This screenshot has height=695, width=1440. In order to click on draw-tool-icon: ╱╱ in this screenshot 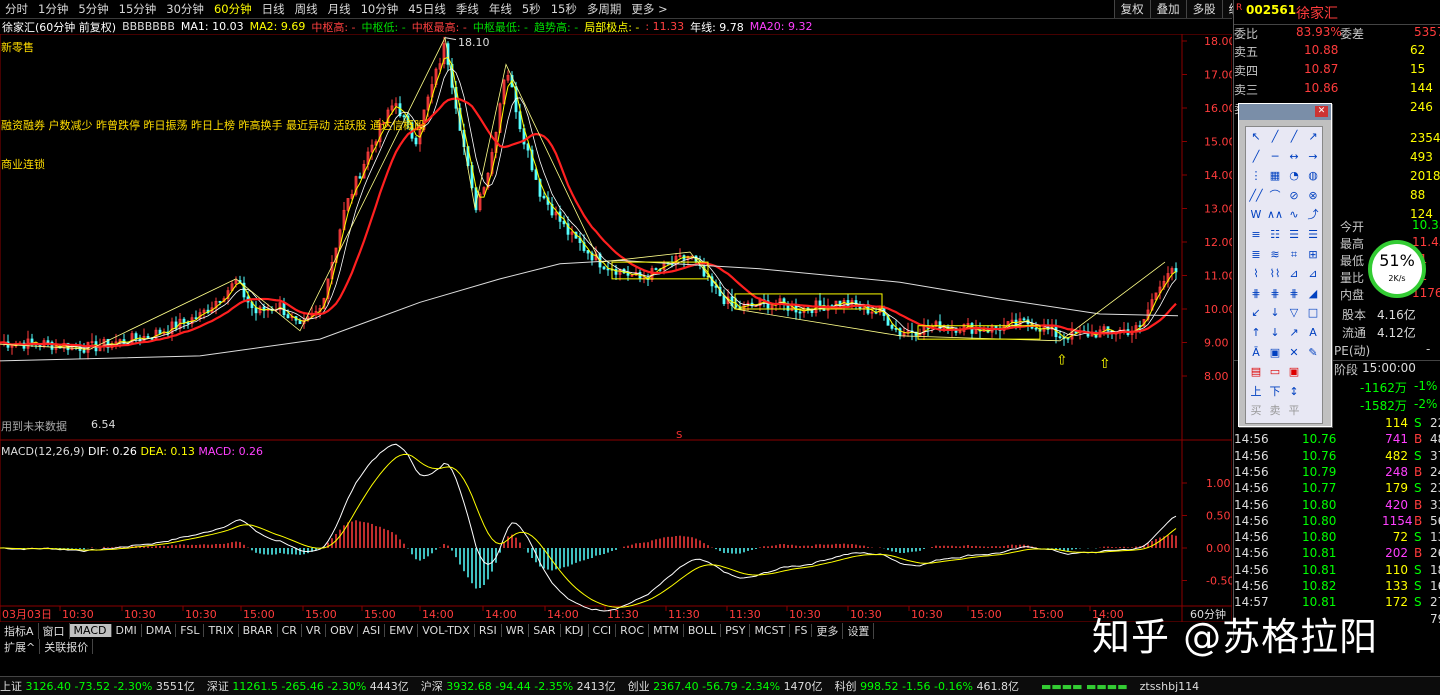, I will do `click(1256, 196)`.